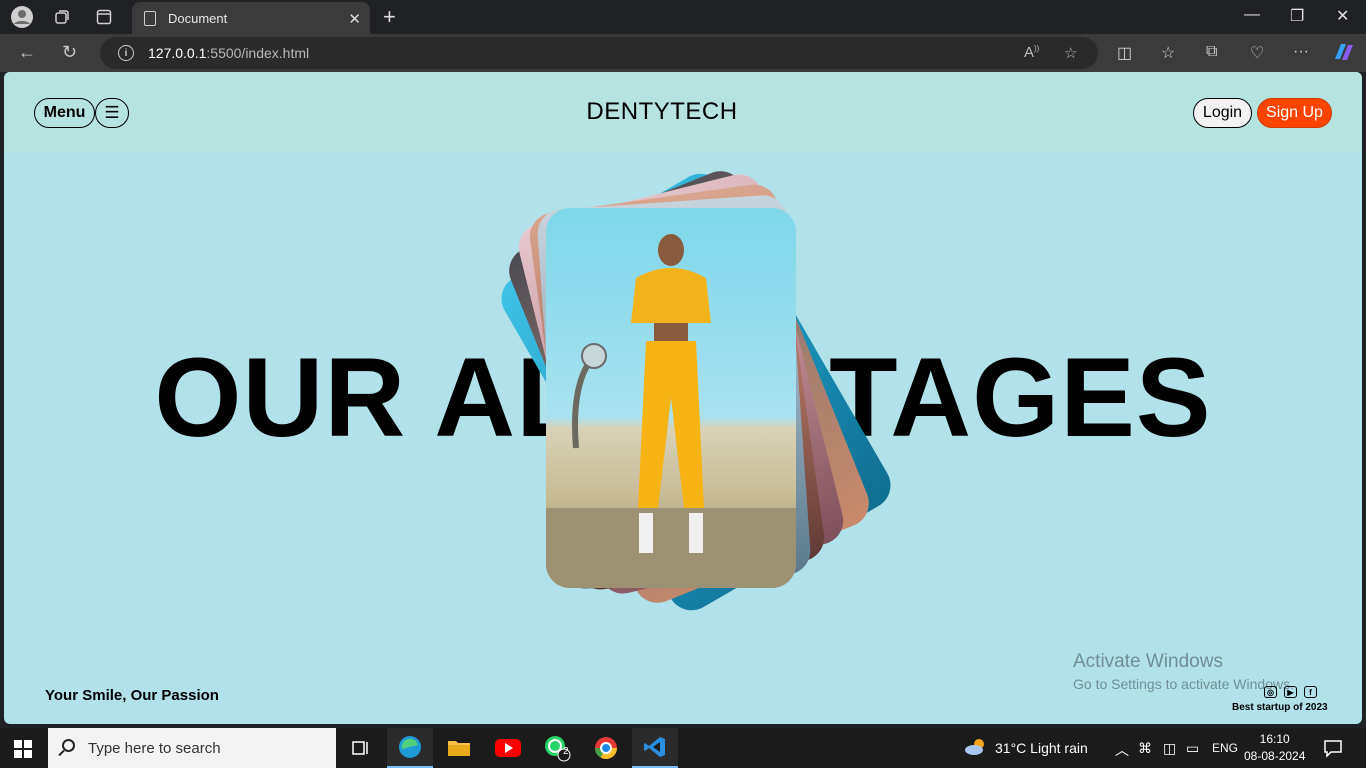 This screenshot has height=768, width=1366. Describe the element at coordinates (1274, 748) in the screenshot. I see `taskbar-clock: 16:10 08-08-2024` at that location.